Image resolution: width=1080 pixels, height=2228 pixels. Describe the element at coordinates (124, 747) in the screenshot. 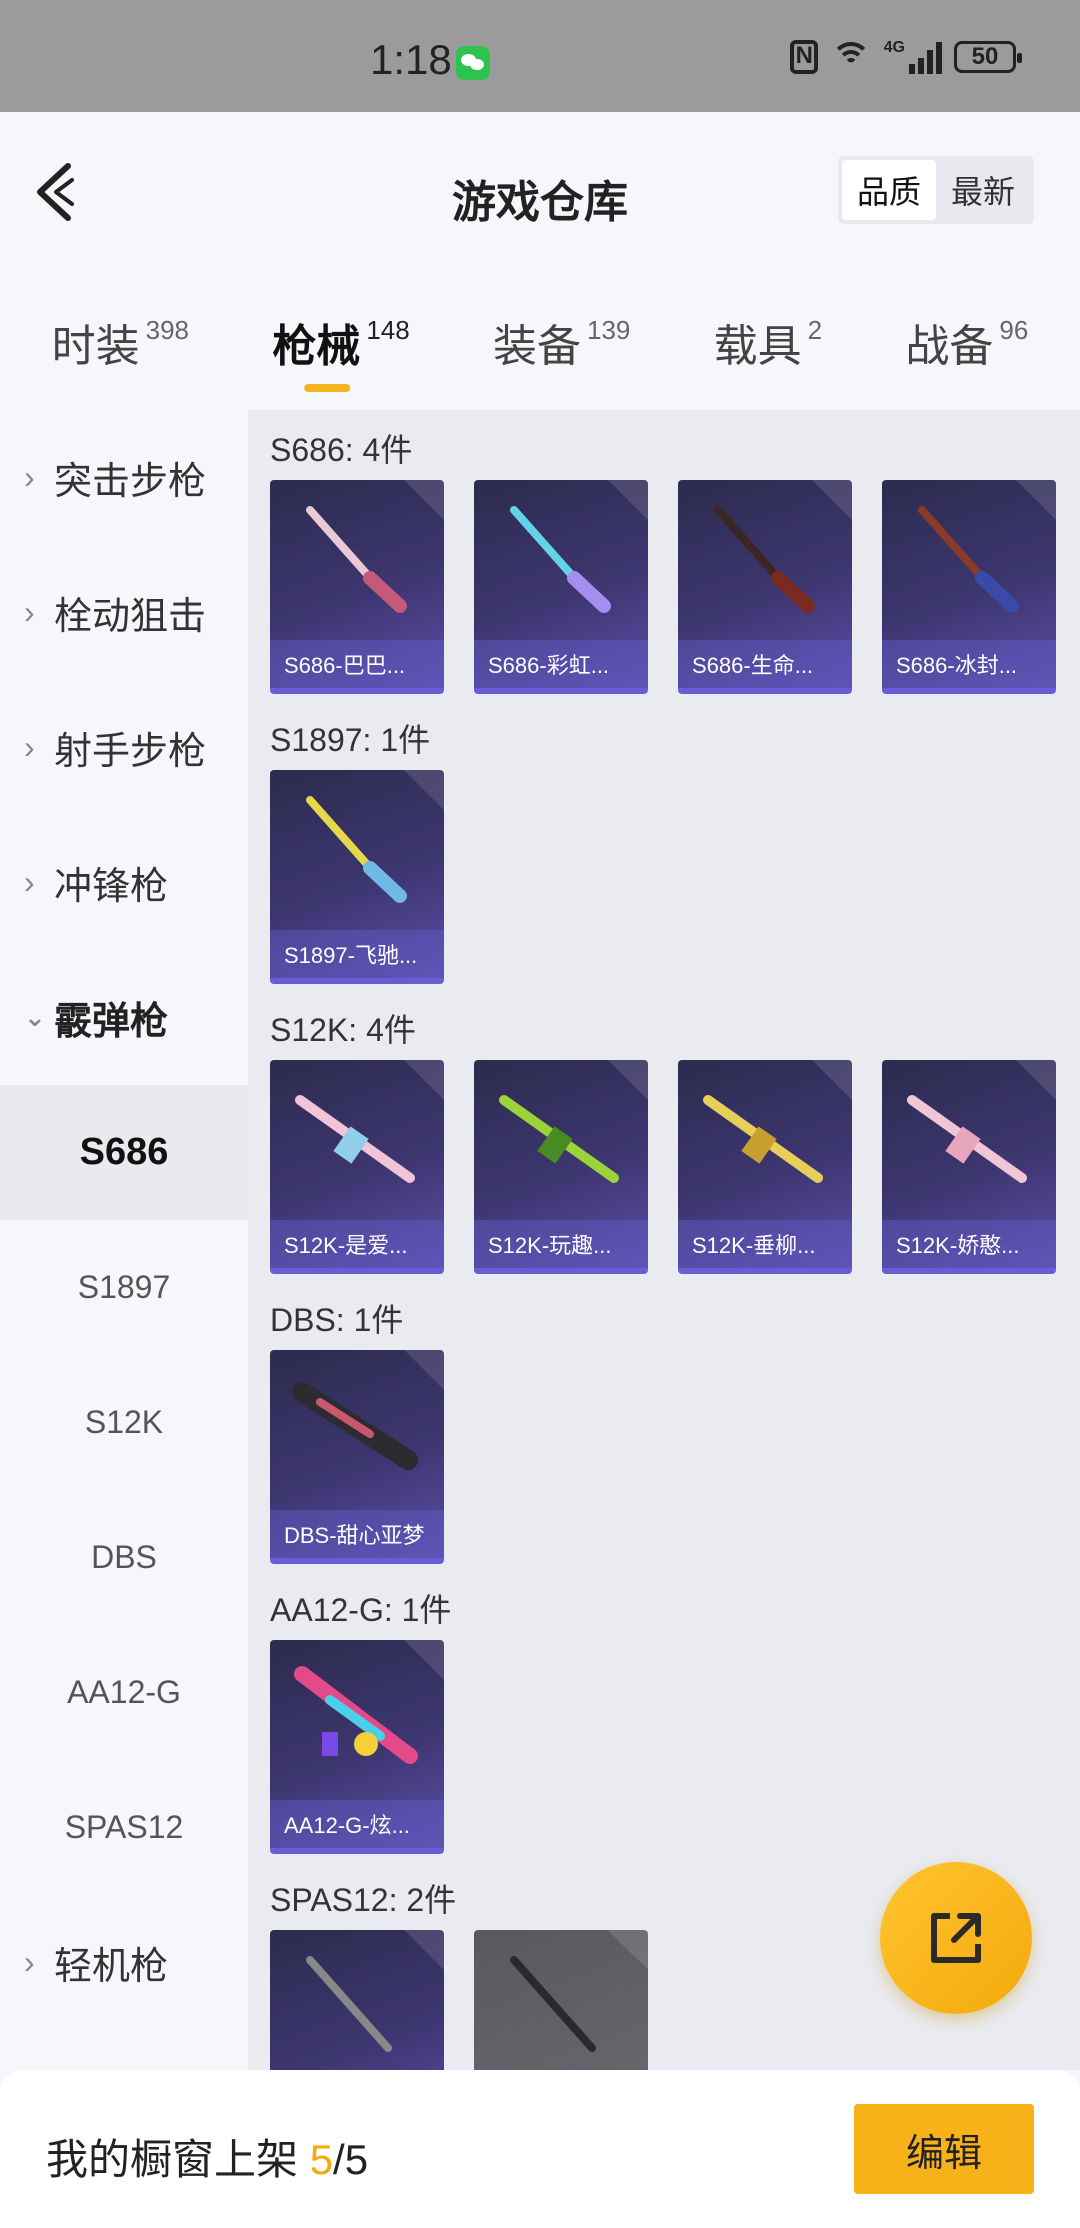

I see `sidebar-item-marksman-rifle: › 射手步枪` at that location.